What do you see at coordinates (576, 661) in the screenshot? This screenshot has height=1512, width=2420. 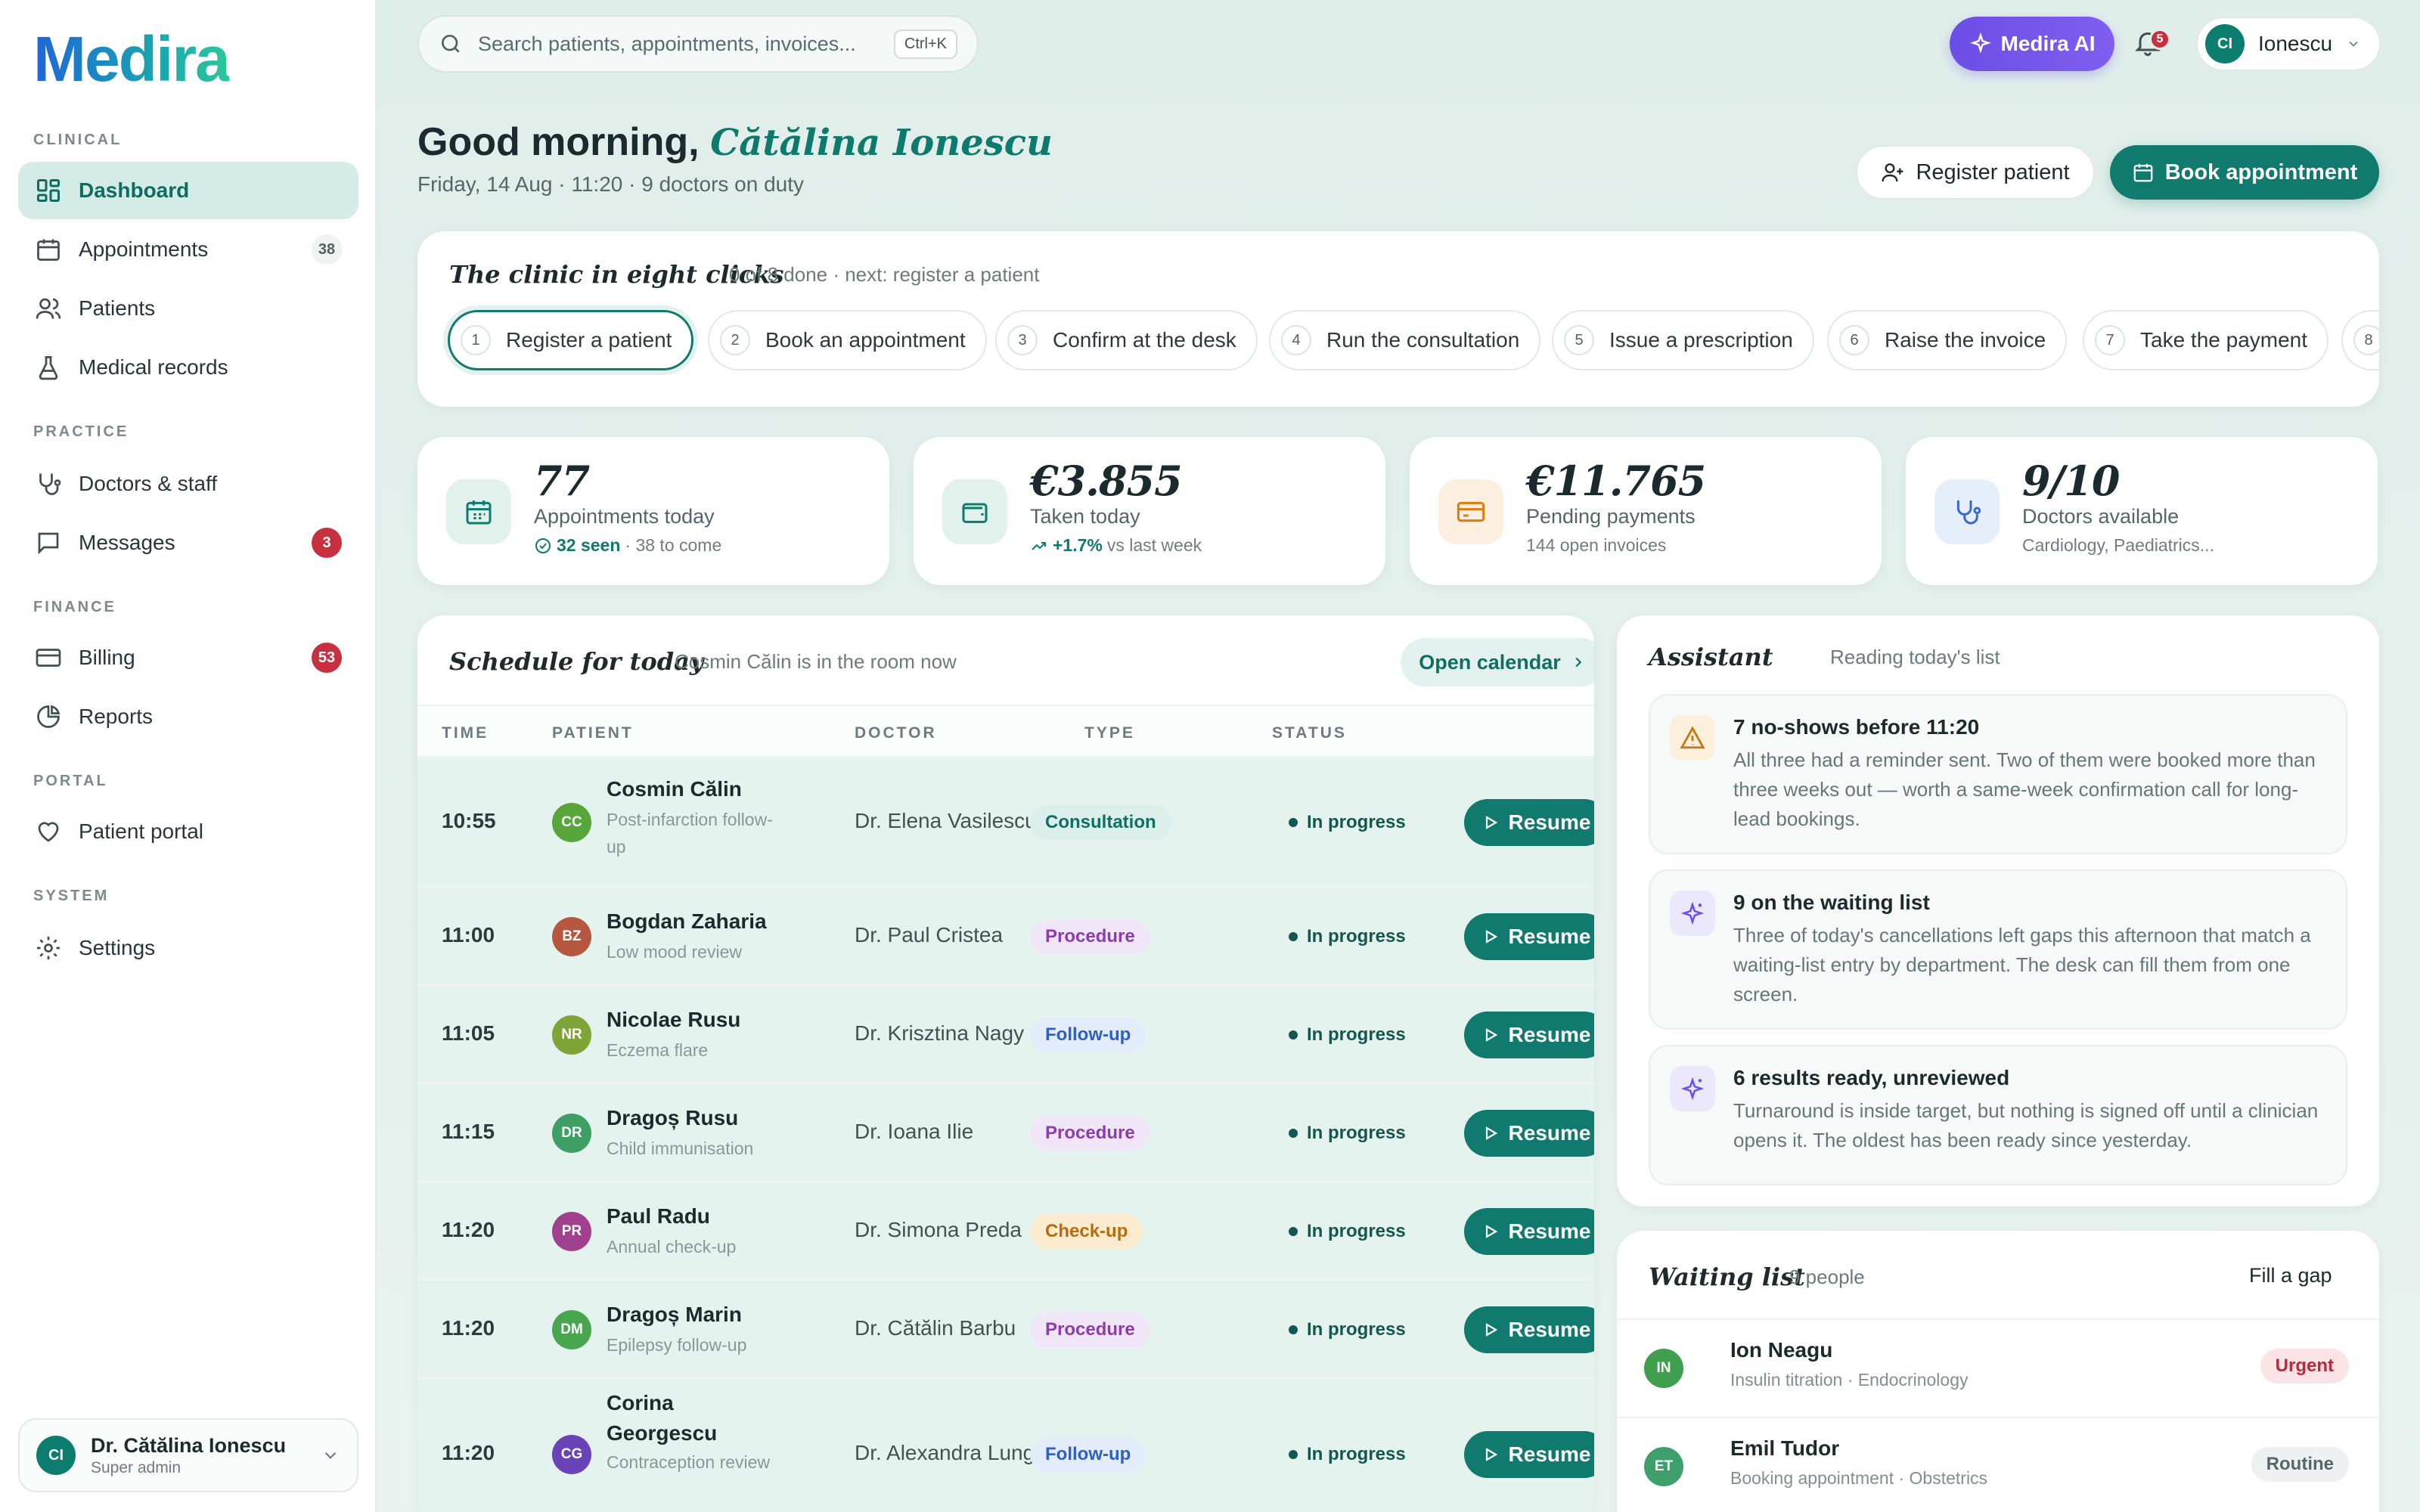 I see `schedule-title: Schedule for today` at bounding box center [576, 661].